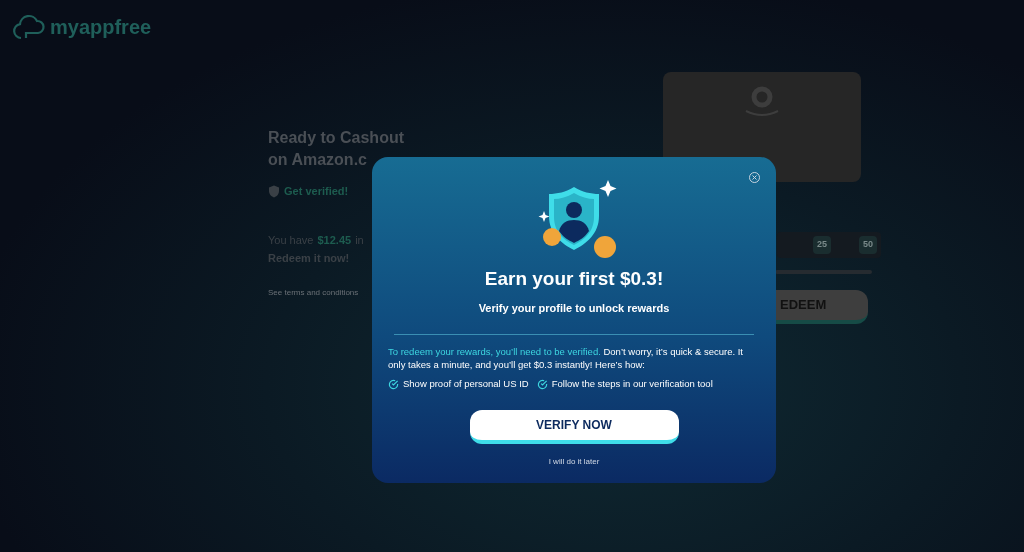 The height and width of the screenshot is (552, 1024). I want to click on cashout-title: Ready to Cashout, so click(336, 138).